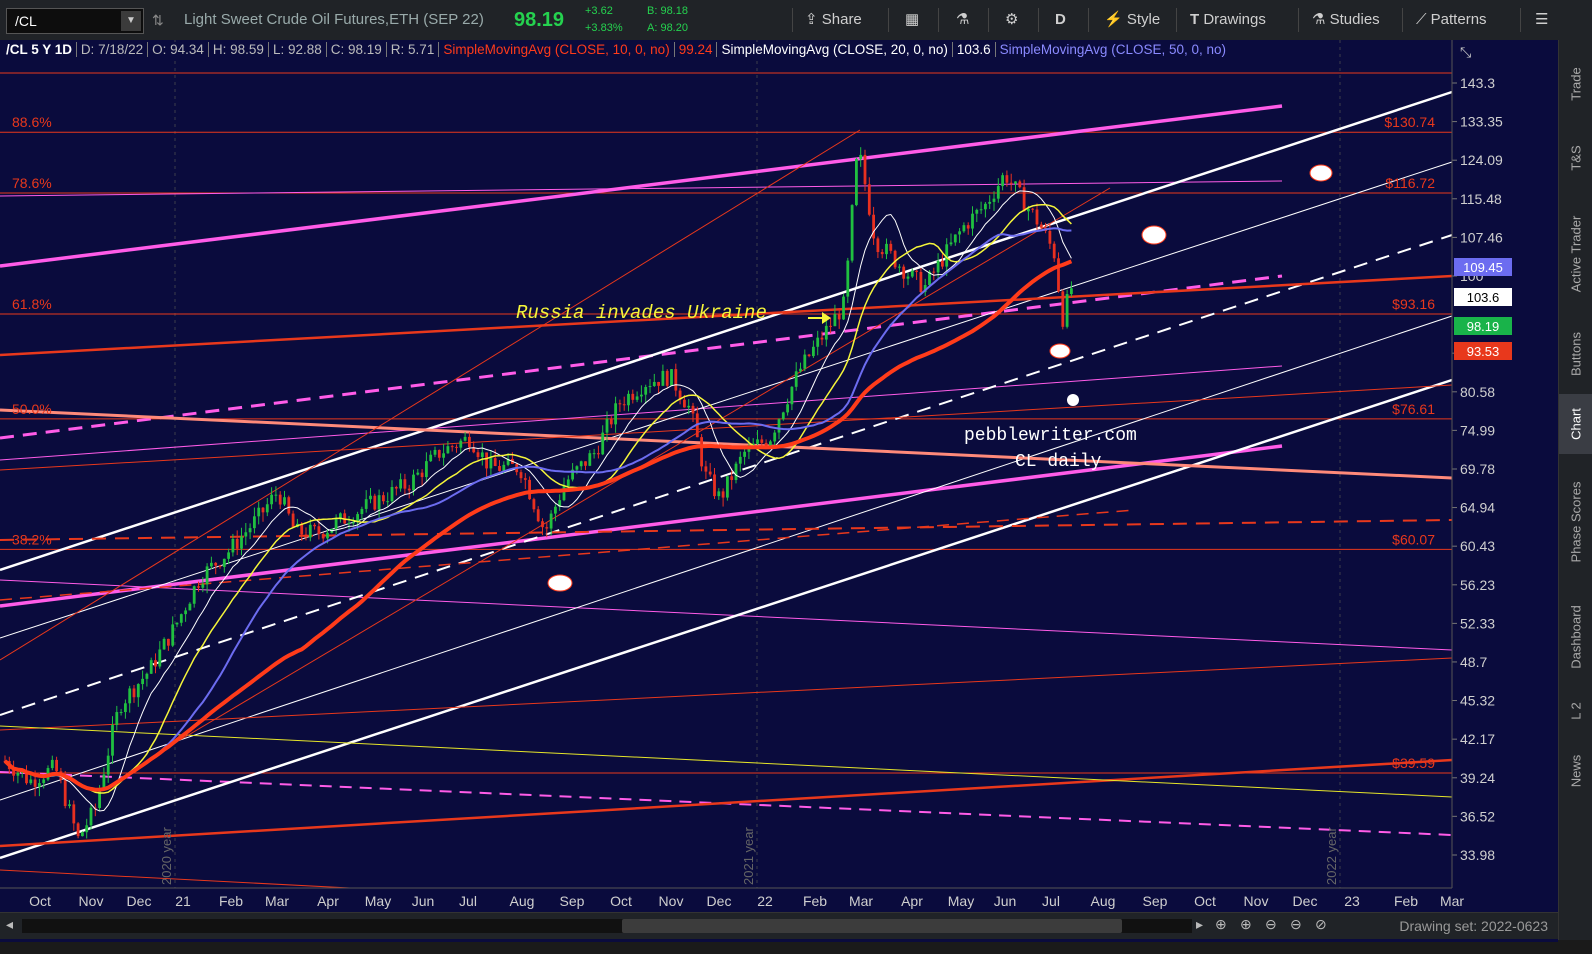 The height and width of the screenshot is (954, 1592). I want to click on tab-l-2: L 2, so click(1575, 711).